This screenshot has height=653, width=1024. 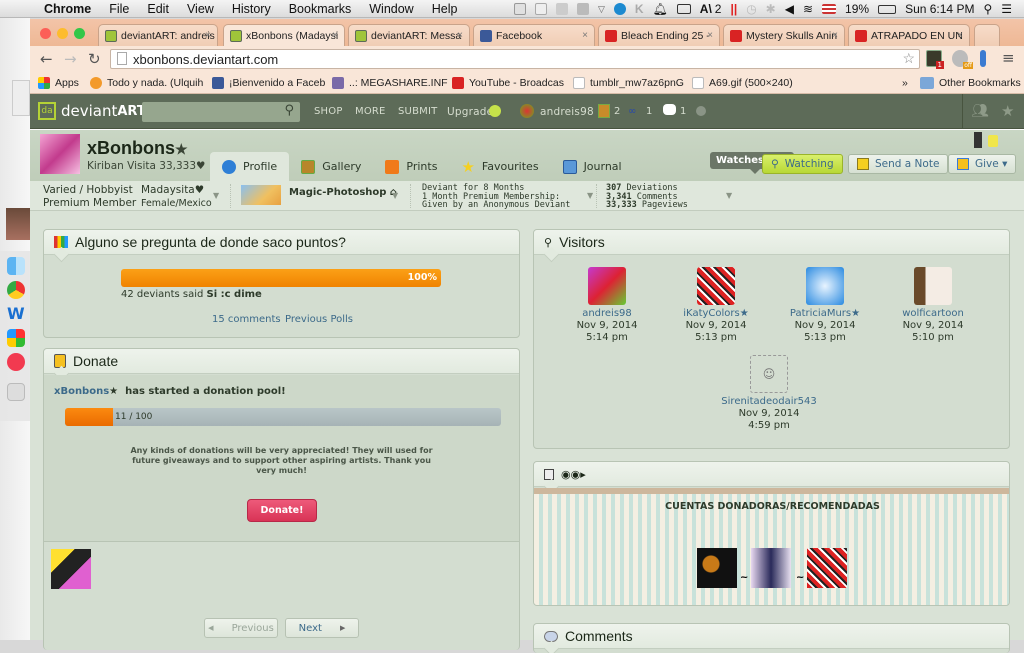 What do you see at coordinates (742, 82) in the screenshot?
I see `bookmark-item: A69.gif (500×240)` at bounding box center [742, 82].